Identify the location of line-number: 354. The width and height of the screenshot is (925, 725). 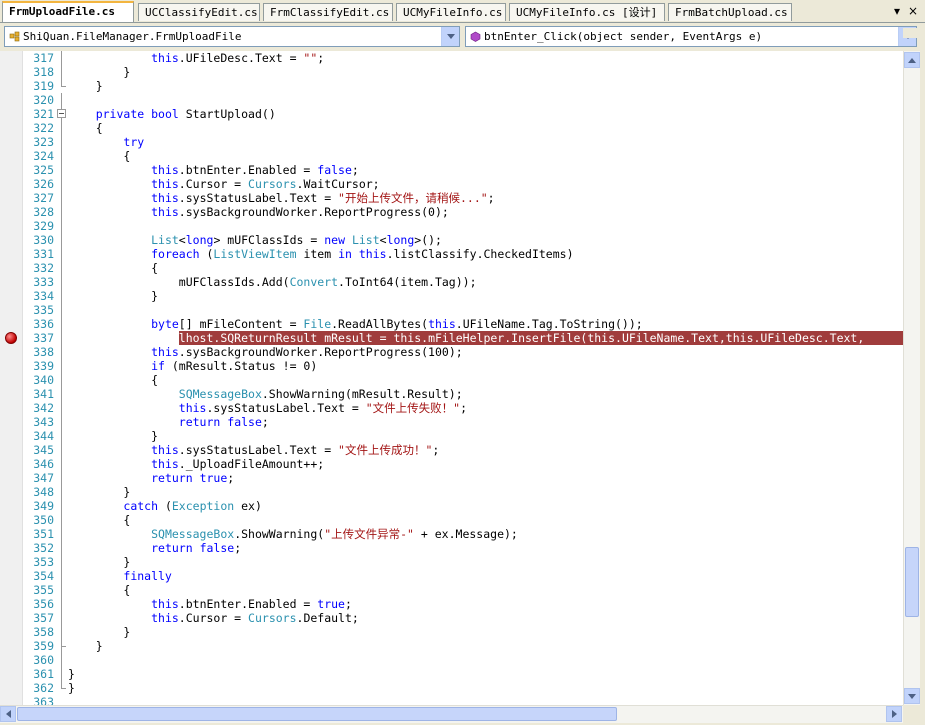
(43, 576).